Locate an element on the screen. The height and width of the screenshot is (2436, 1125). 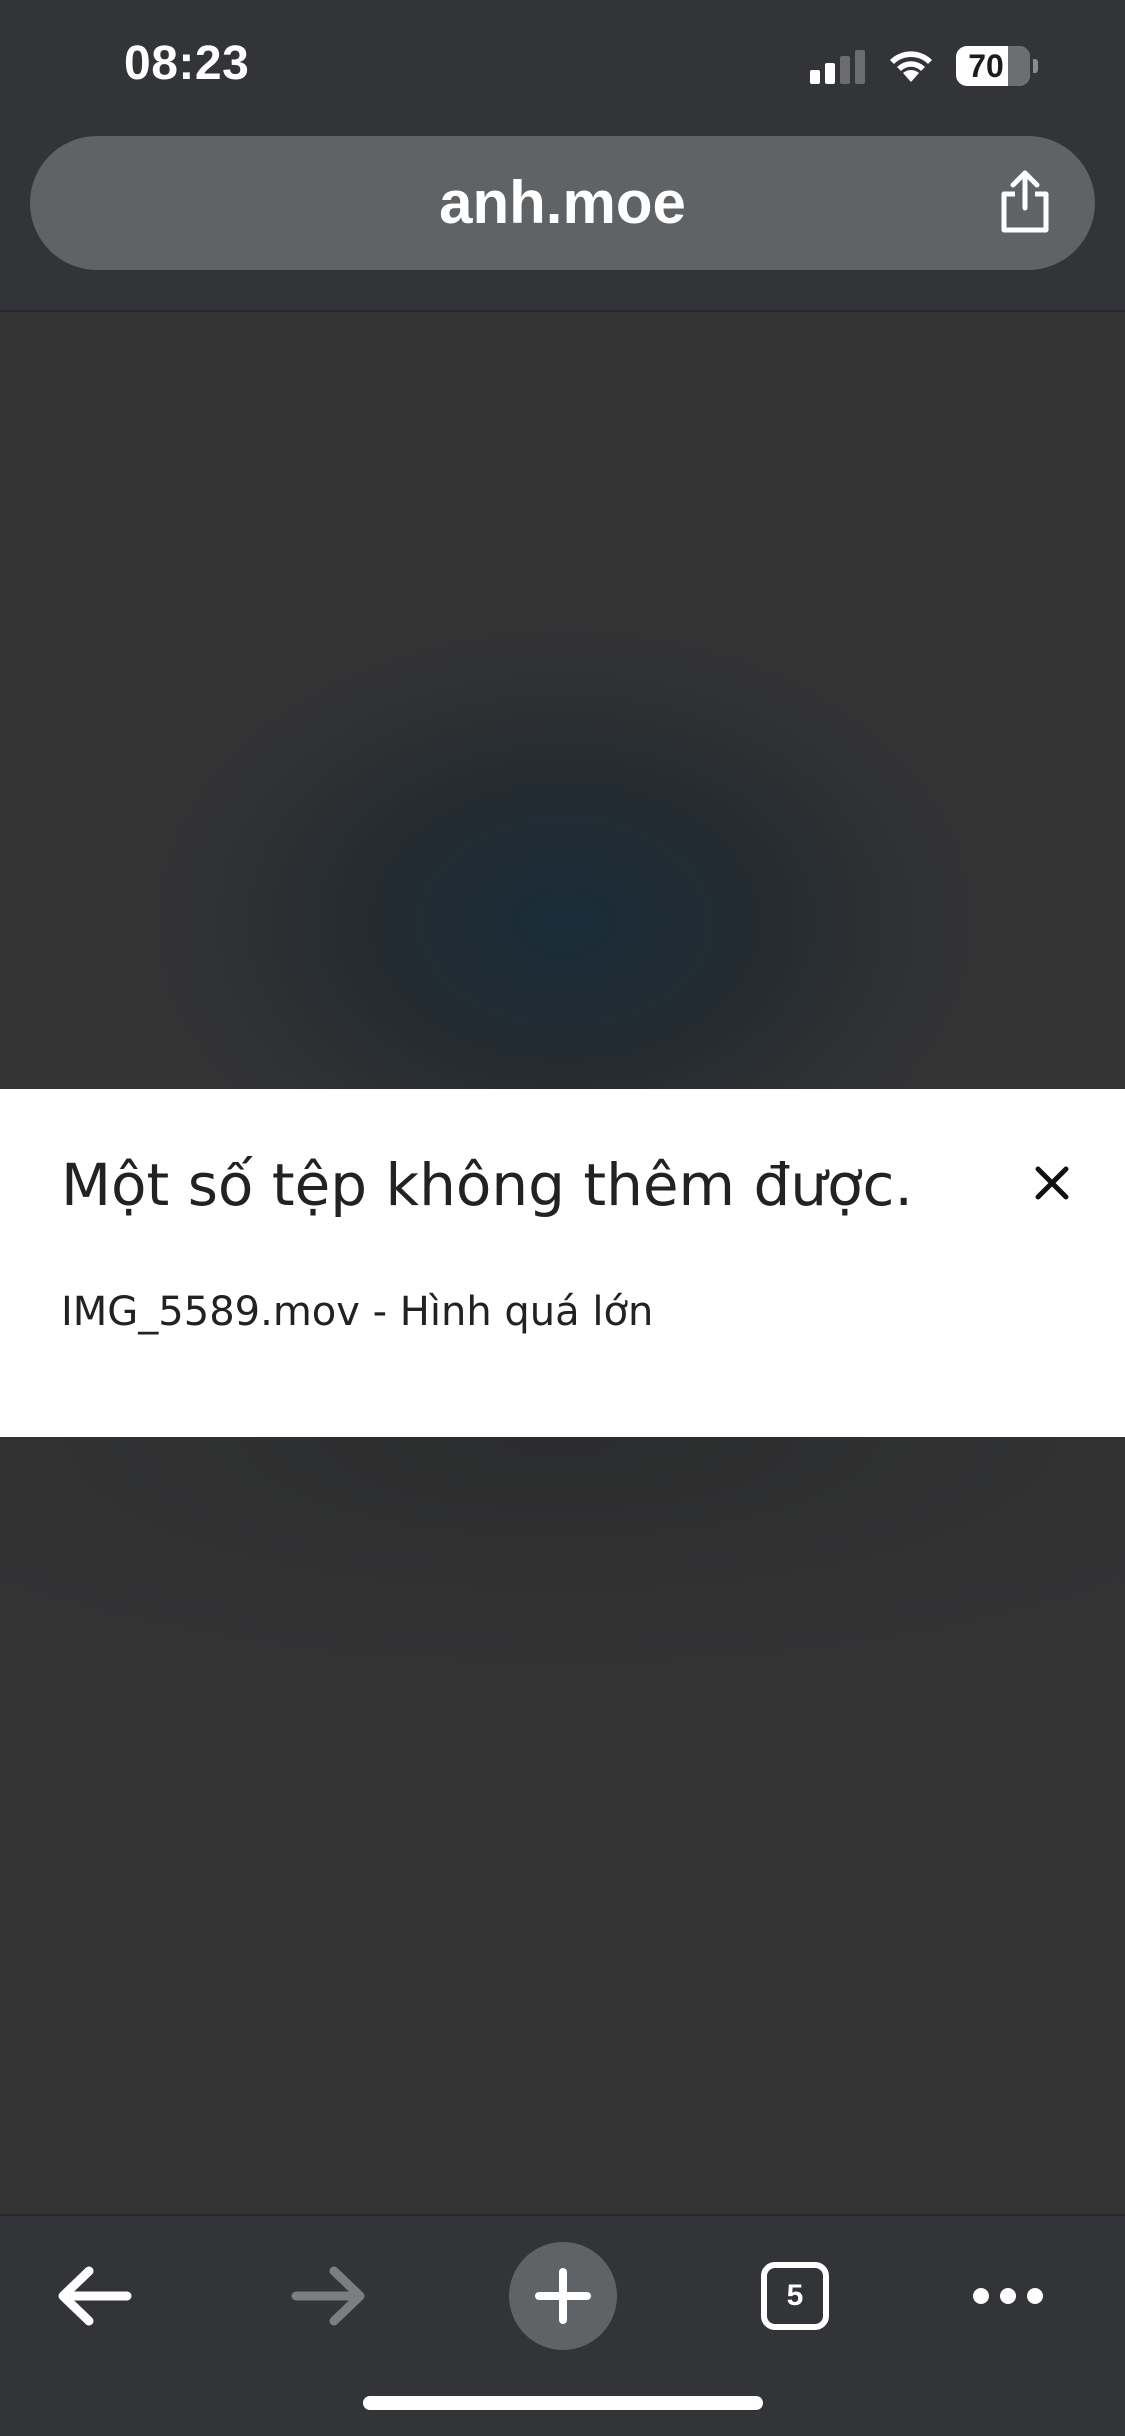
forward-button is located at coordinates (328, 2296).